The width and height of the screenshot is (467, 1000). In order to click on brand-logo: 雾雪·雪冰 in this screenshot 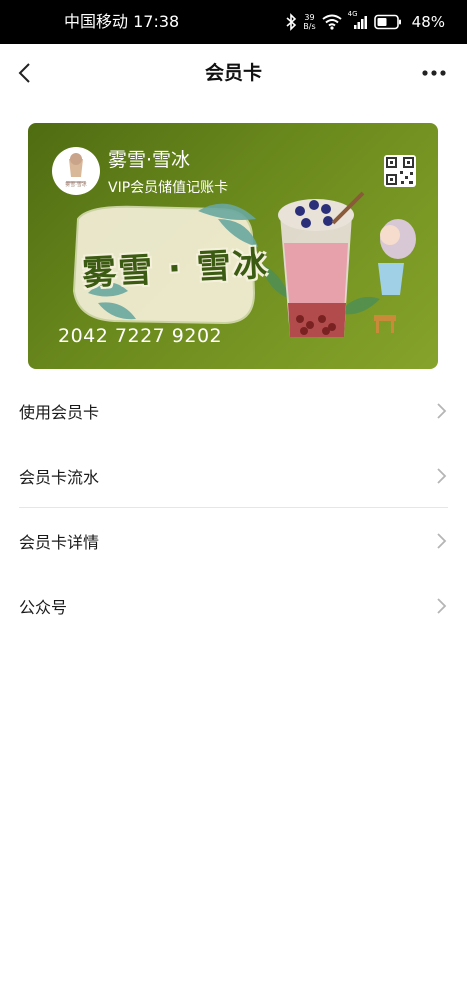, I will do `click(76, 171)`.